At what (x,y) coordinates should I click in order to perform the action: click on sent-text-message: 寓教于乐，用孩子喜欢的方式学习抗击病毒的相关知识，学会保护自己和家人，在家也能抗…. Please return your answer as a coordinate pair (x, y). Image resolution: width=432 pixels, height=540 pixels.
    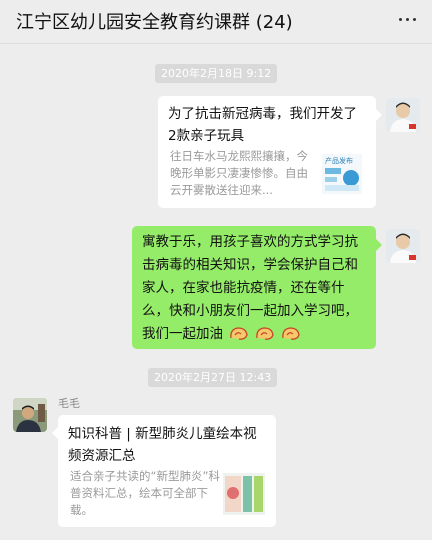
    Looking at the image, I should click on (254, 287).